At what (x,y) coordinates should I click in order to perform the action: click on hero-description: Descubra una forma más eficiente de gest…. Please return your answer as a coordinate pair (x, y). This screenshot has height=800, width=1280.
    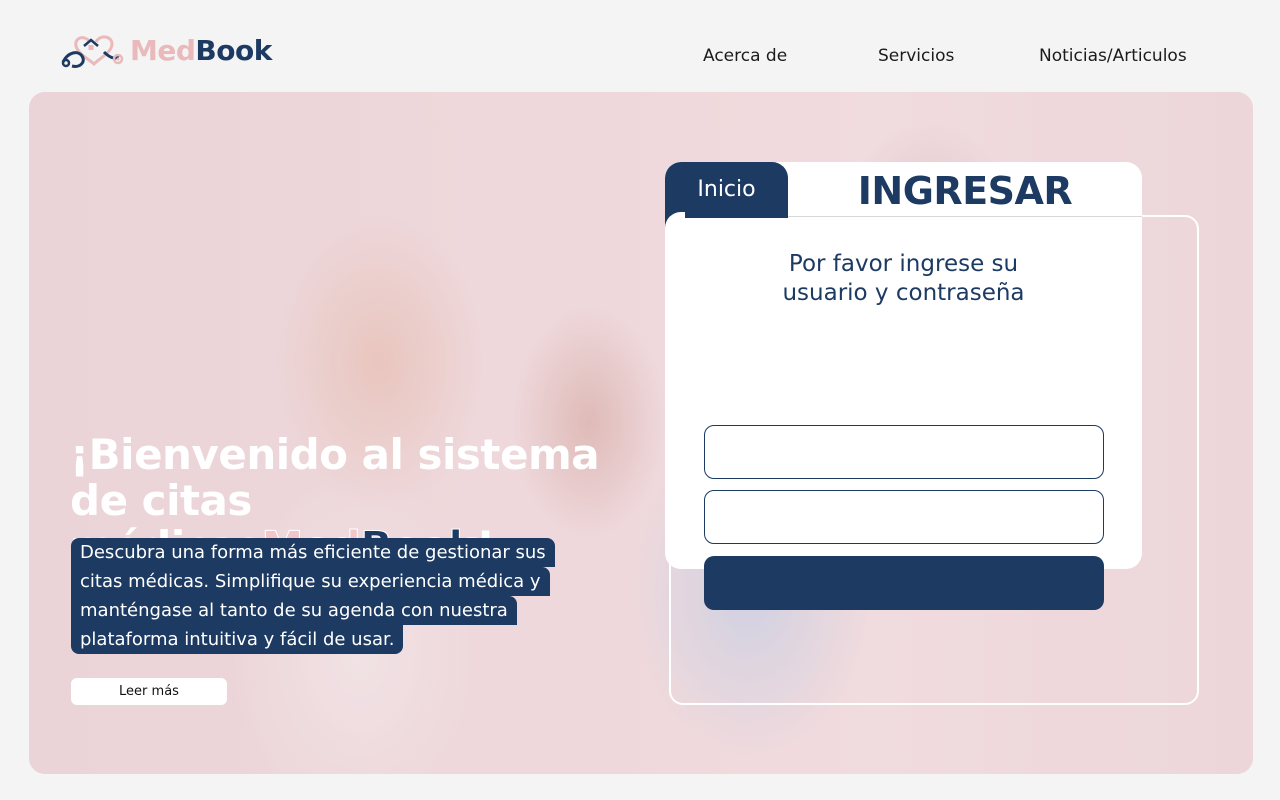
    Looking at the image, I should click on (336, 596).